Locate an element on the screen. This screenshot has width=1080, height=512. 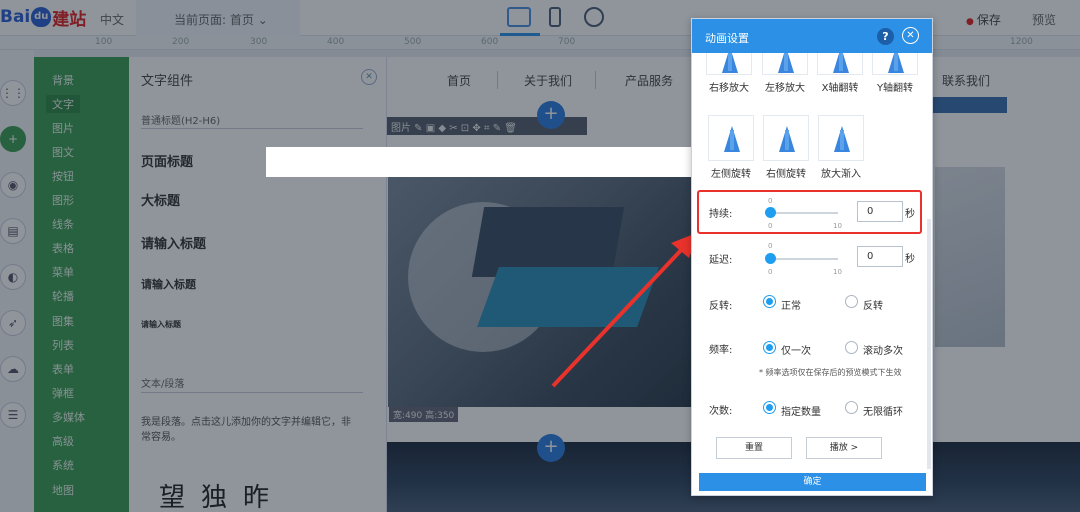
animation-option: 左侧旋转 is located at coordinates (731, 147).